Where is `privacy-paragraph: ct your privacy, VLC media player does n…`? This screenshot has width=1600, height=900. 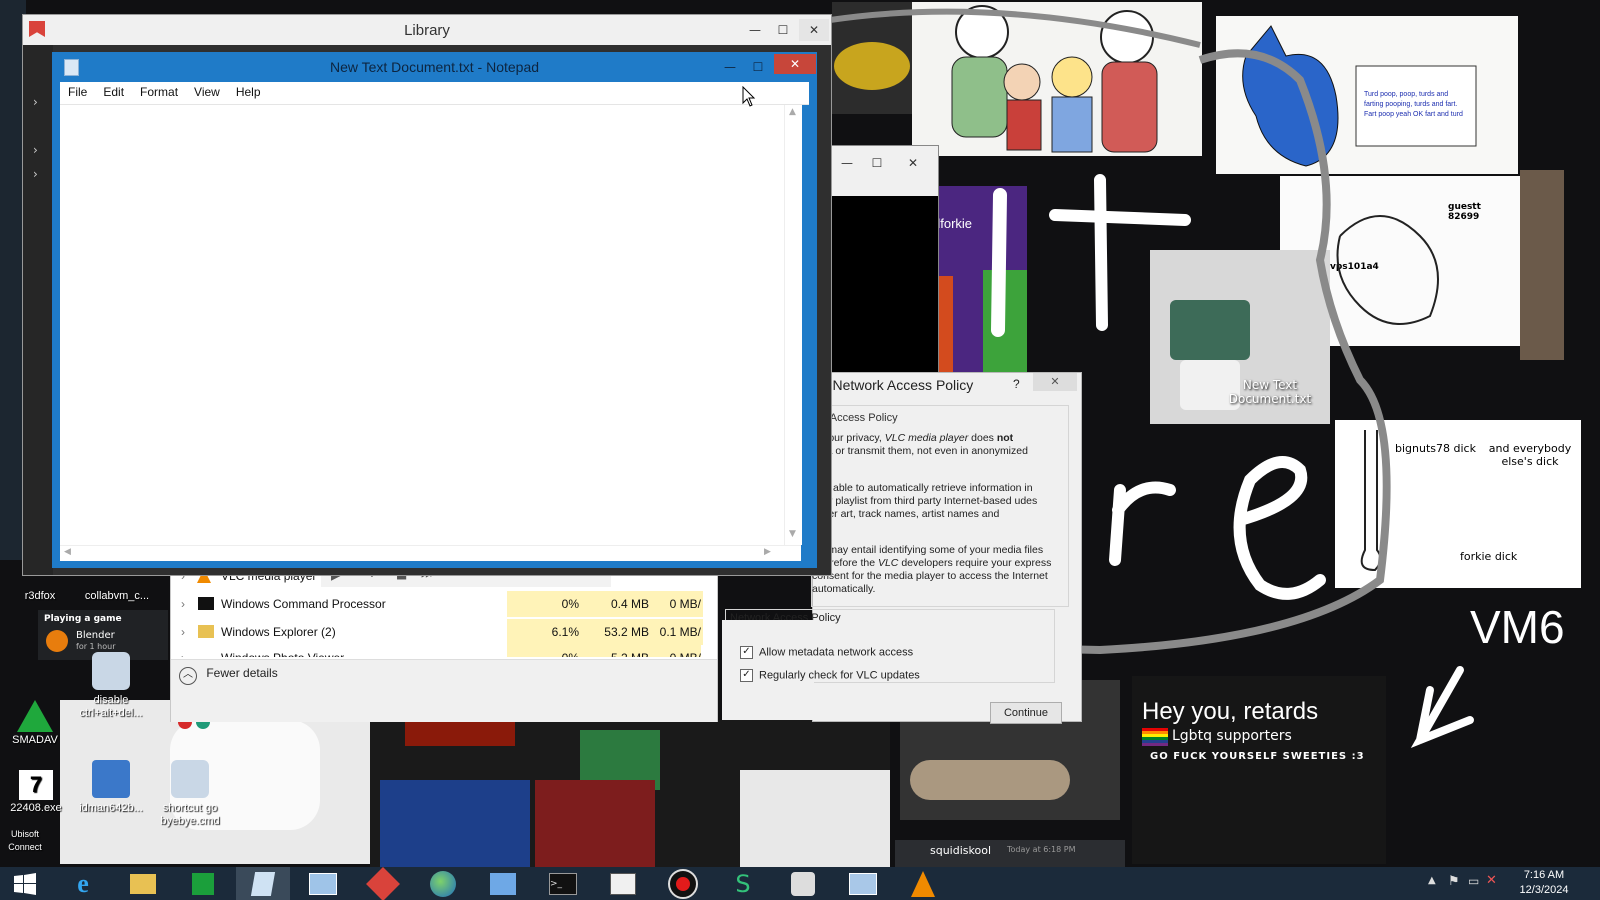
privacy-paragraph: ct your privacy, VLC media player does n… is located at coordinates (937, 445).